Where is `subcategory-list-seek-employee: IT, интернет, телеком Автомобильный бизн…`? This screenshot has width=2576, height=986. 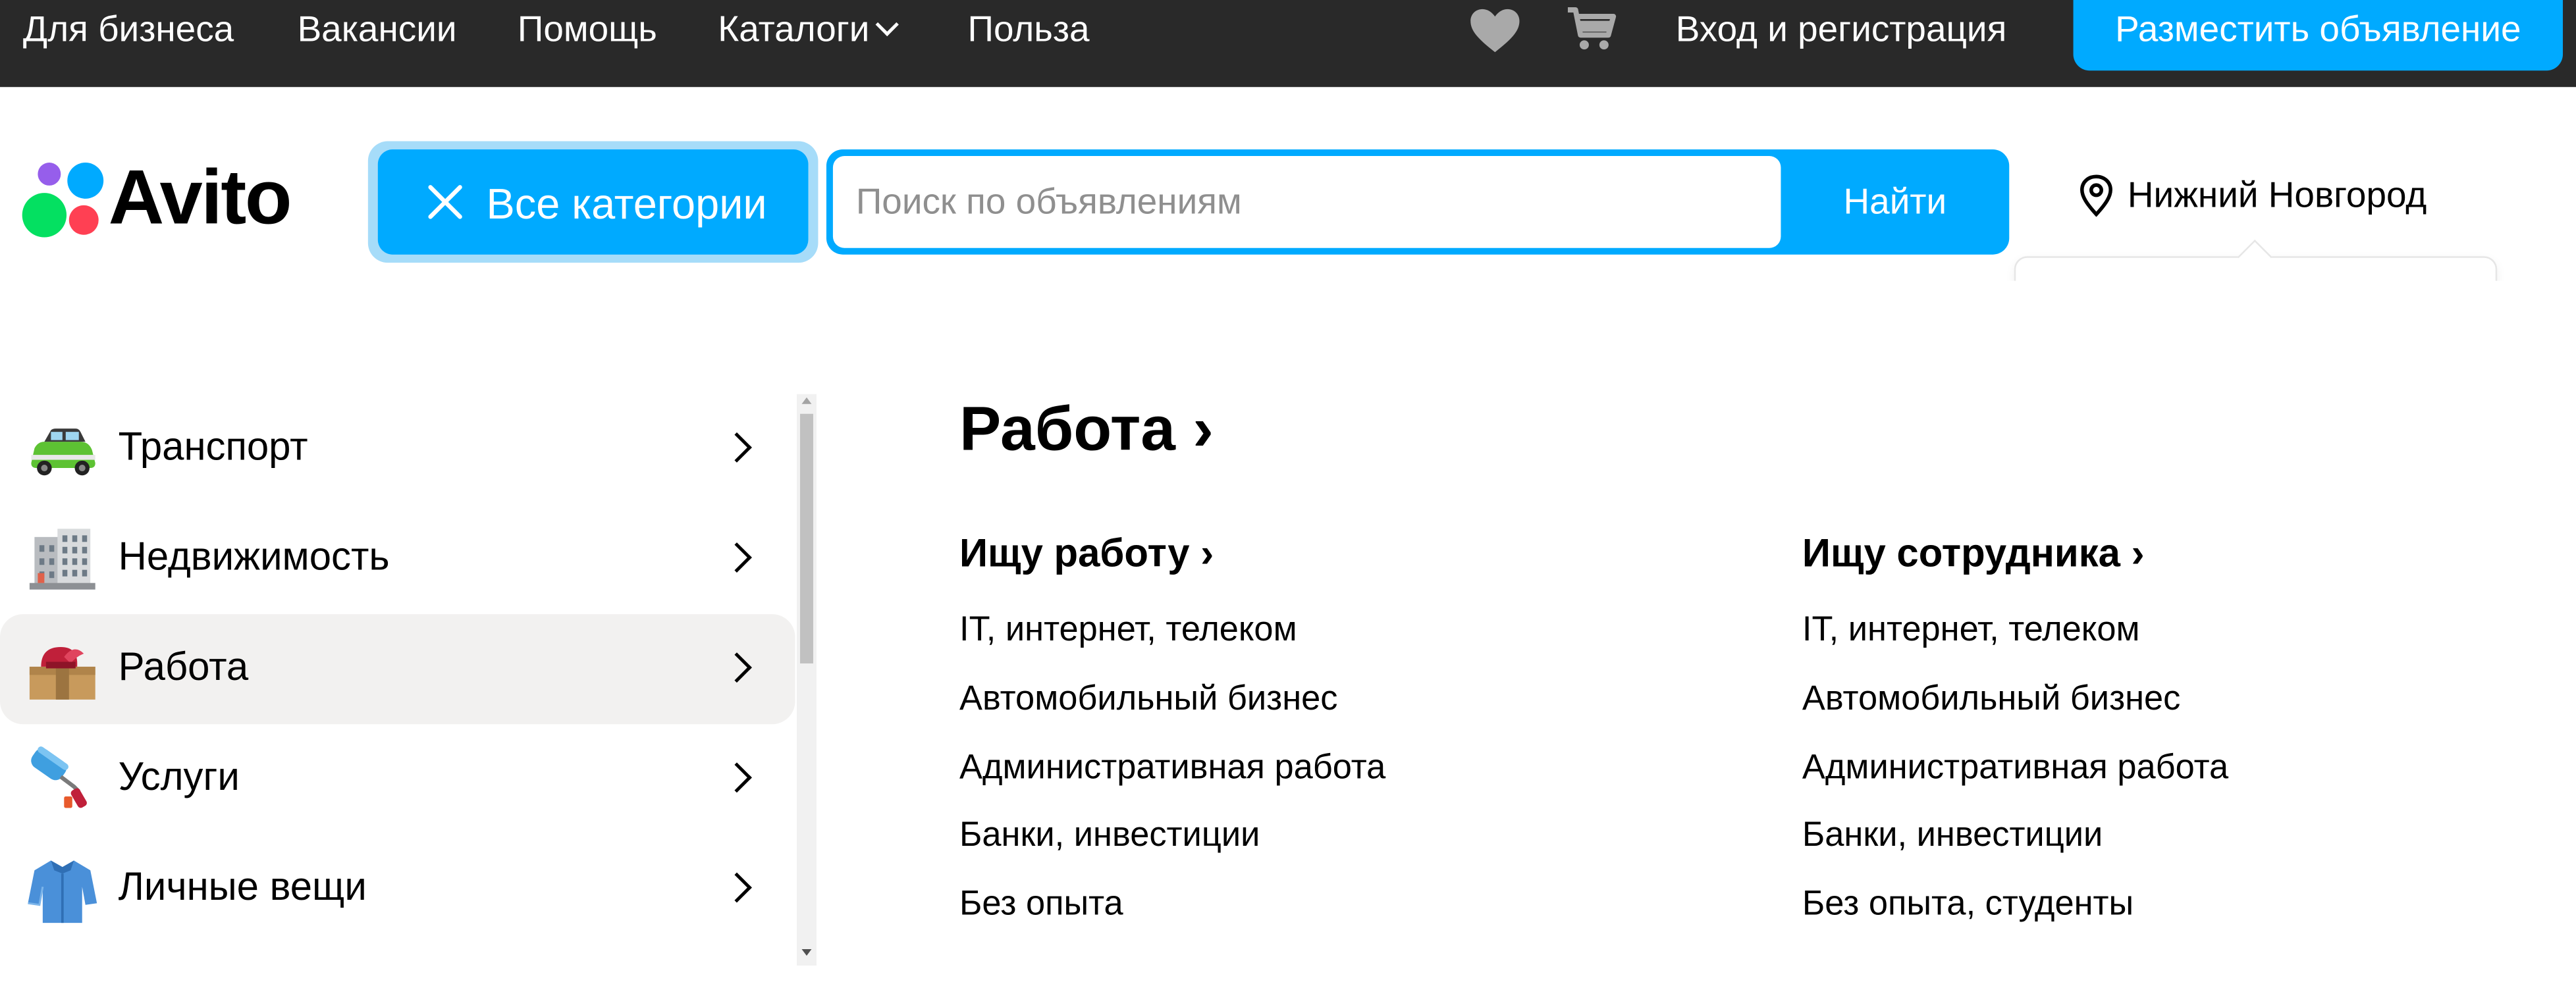 subcategory-list-seek-employee: IT, интернет, телеком Автомобильный бизн… is located at coordinates (2015, 779).